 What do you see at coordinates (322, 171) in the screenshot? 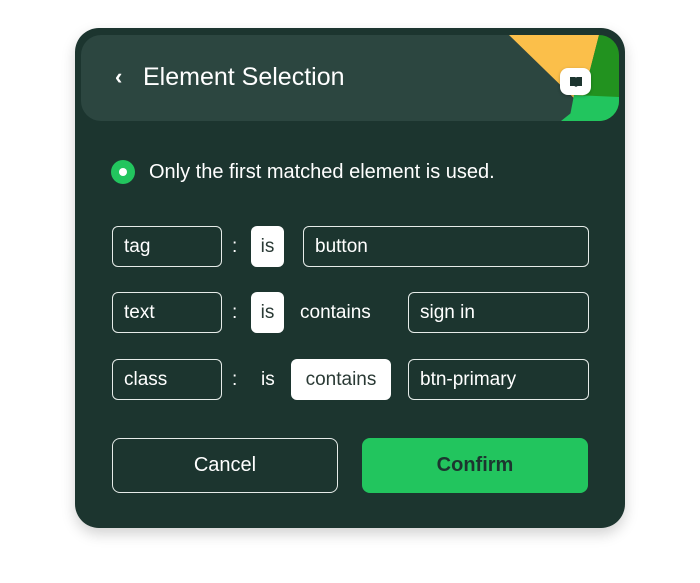
I see `match-note-text: Only the first matched element is used.` at bounding box center [322, 171].